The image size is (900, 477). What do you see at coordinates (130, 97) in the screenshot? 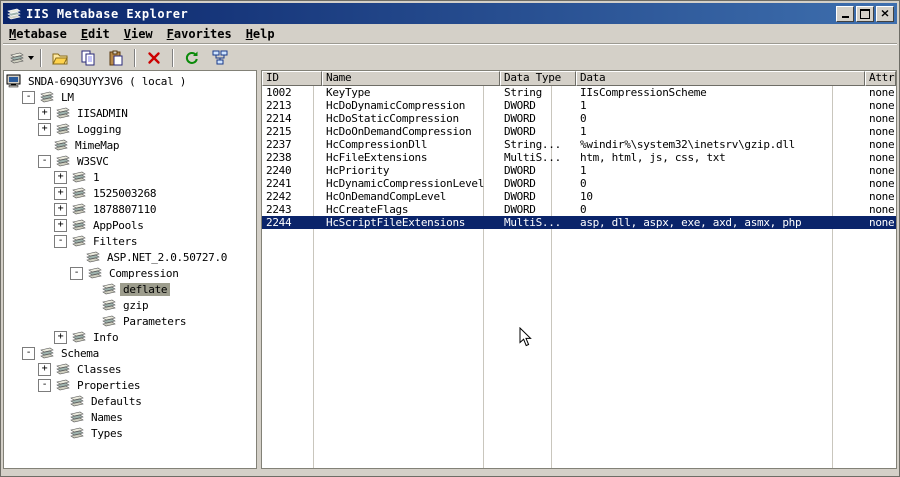
I see `tree-item-lm: - LM` at bounding box center [130, 97].